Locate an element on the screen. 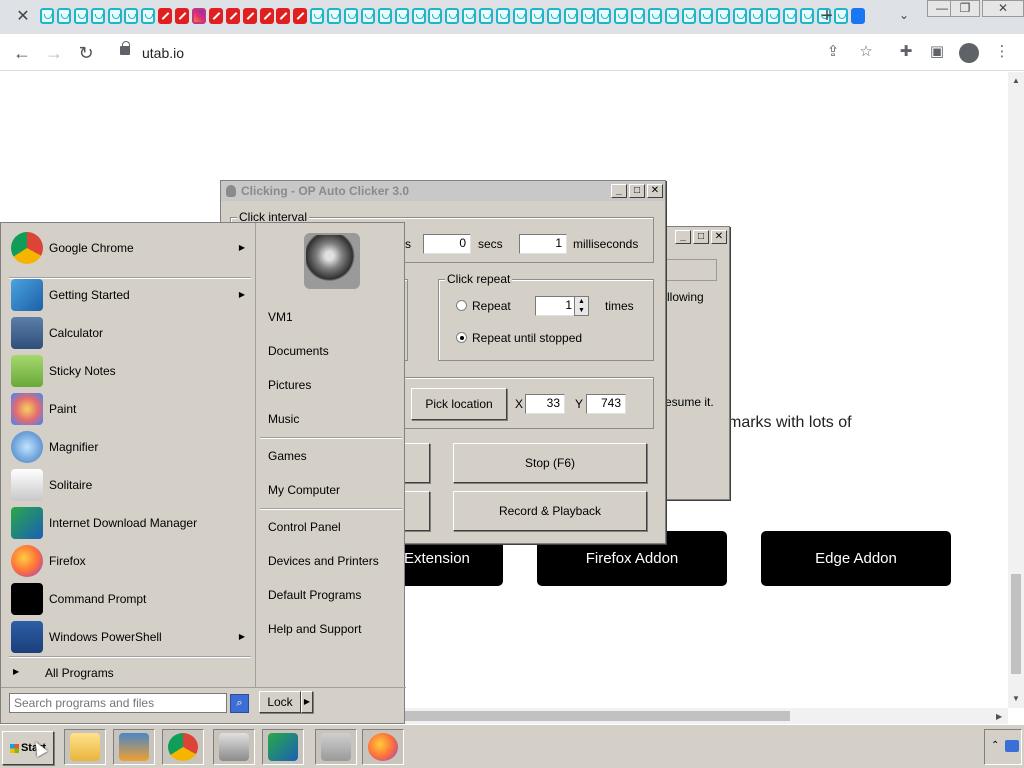  start-menu-place-music: Music is located at coordinates (283, 419).